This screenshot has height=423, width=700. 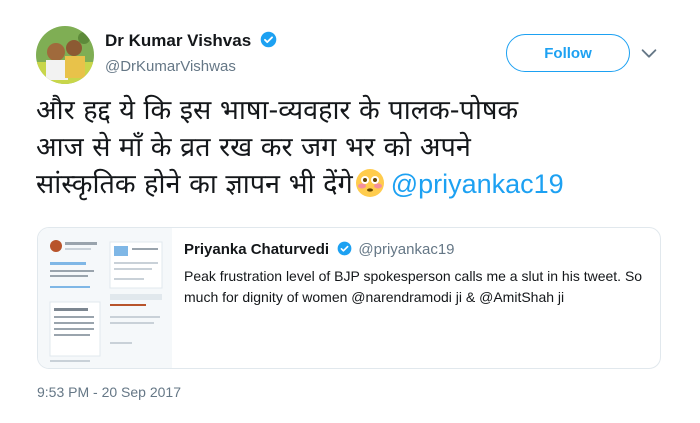 I want to click on flushed-face-emoji-icon, so click(x=369, y=183).